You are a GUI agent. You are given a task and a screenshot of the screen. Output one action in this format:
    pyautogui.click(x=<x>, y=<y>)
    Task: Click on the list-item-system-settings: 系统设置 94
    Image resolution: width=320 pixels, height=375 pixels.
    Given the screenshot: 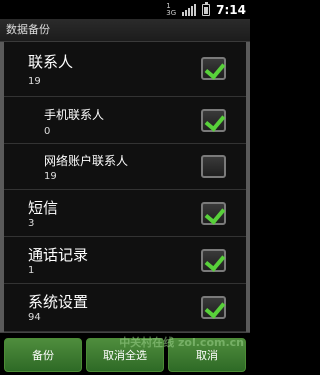 What is the action you would take?
    pyautogui.click(x=125, y=308)
    